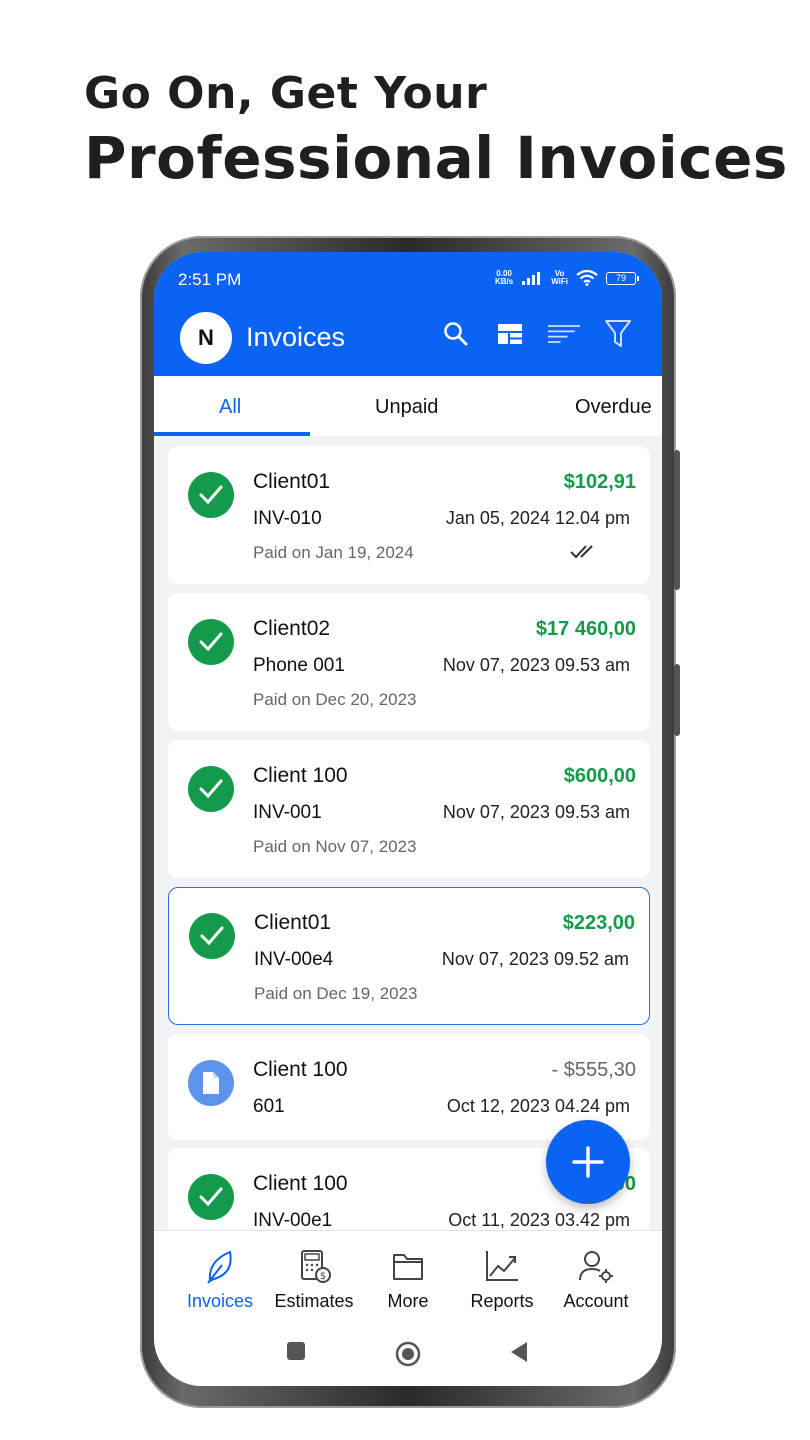  Describe the element at coordinates (292, 628) in the screenshot. I see `client-name: Client02` at that location.